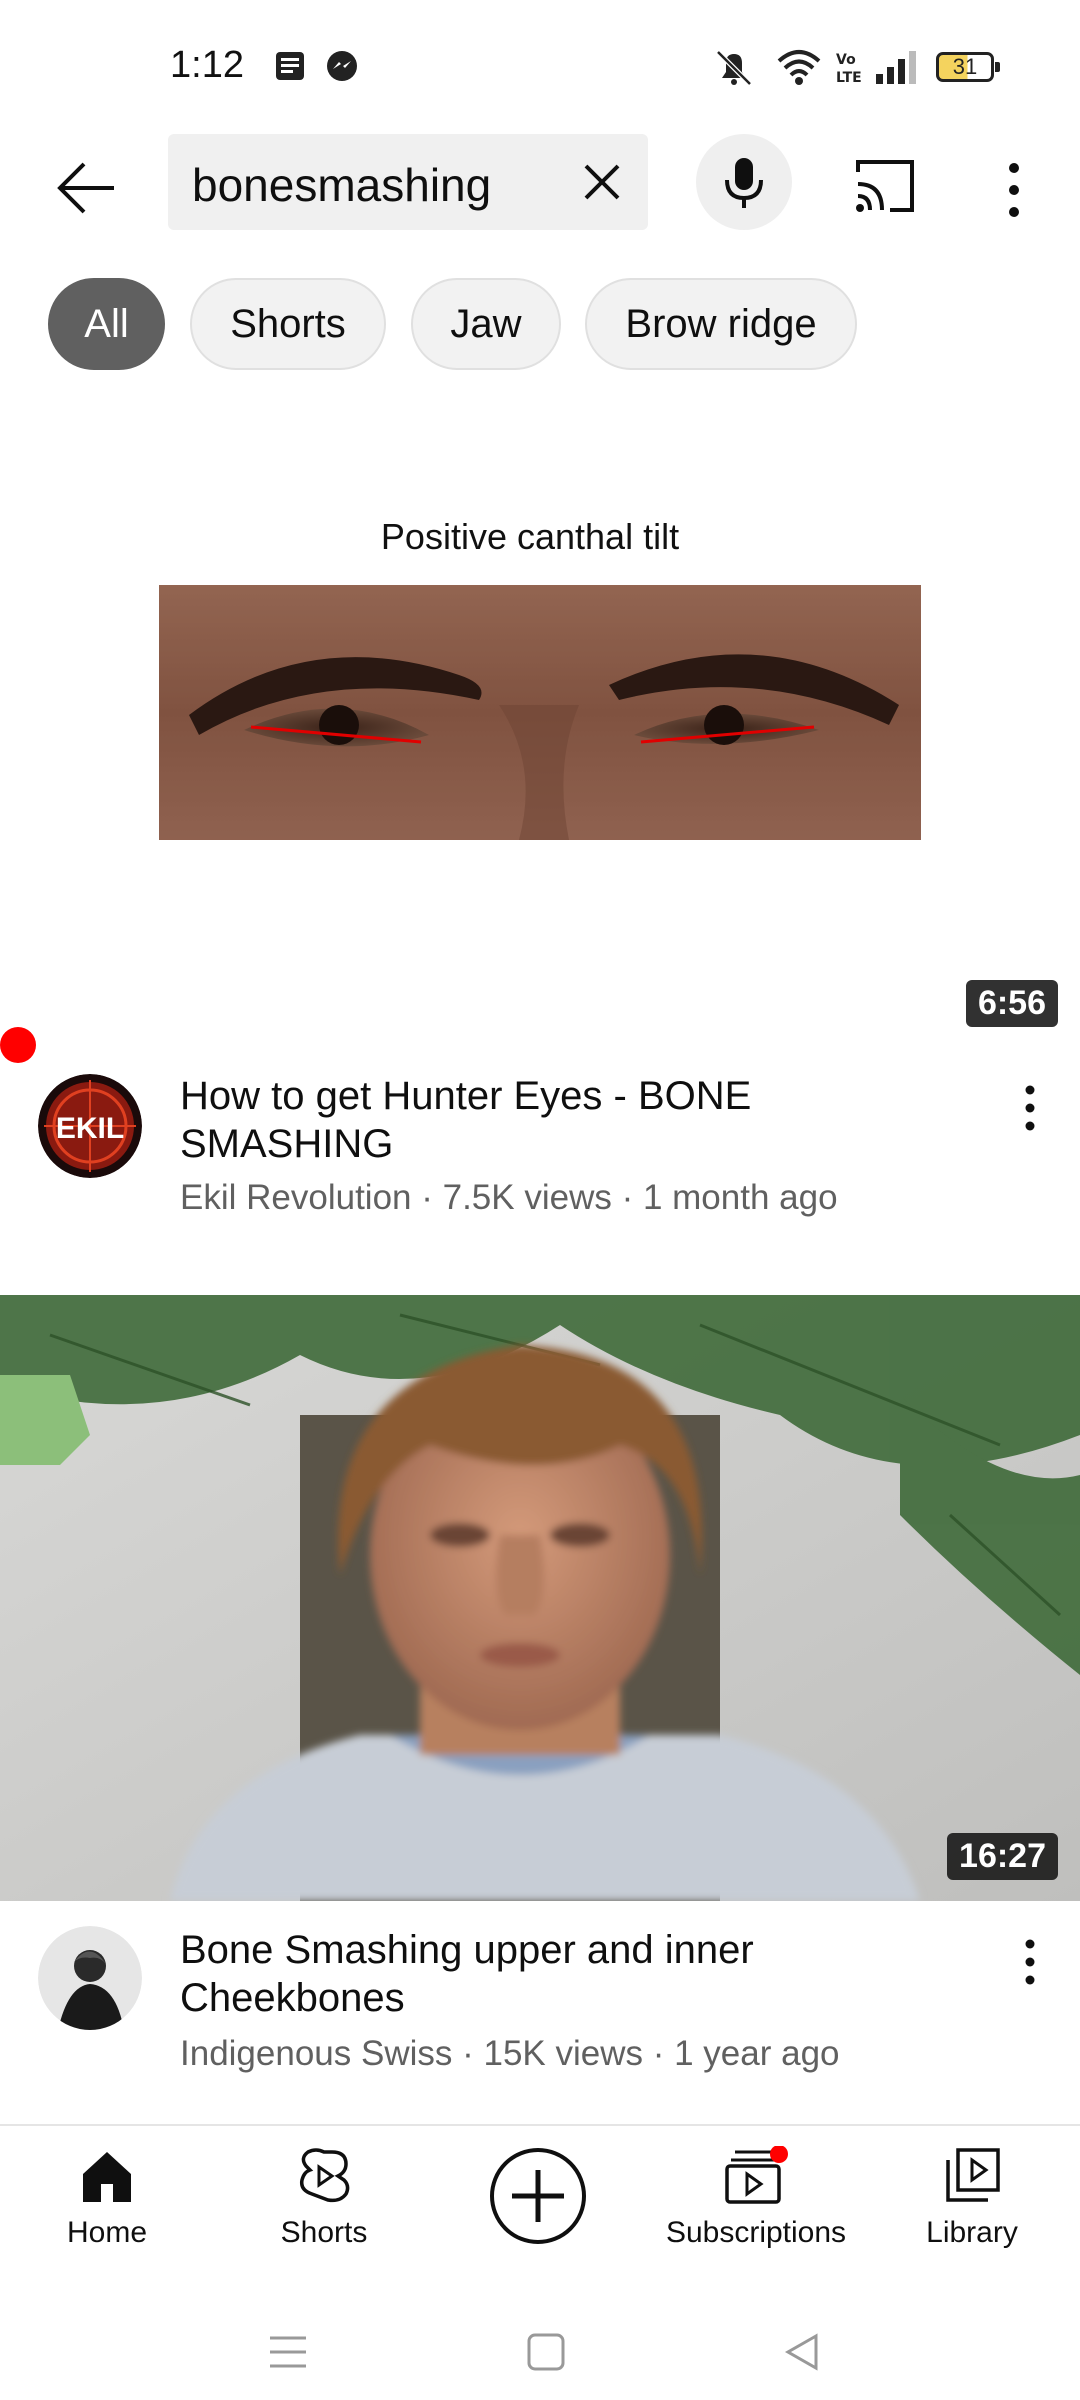  What do you see at coordinates (734, 68) in the screenshot?
I see `mute-icon` at bounding box center [734, 68].